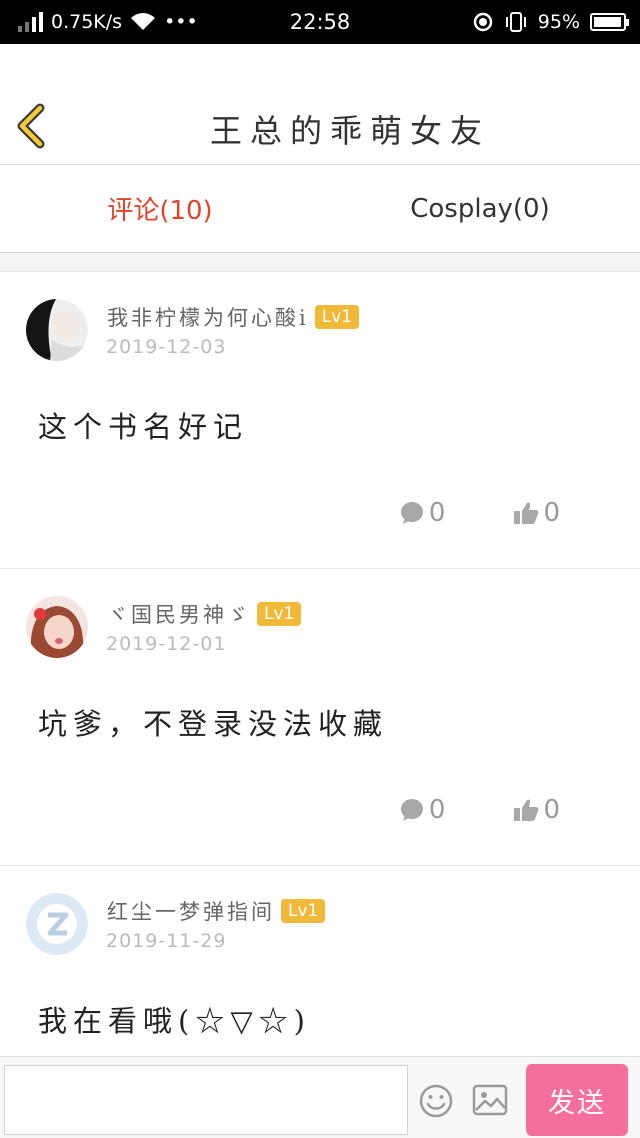 The width and height of the screenshot is (640, 1138). I want to click on comment-date: 2019-12-01, so click(166, 644).